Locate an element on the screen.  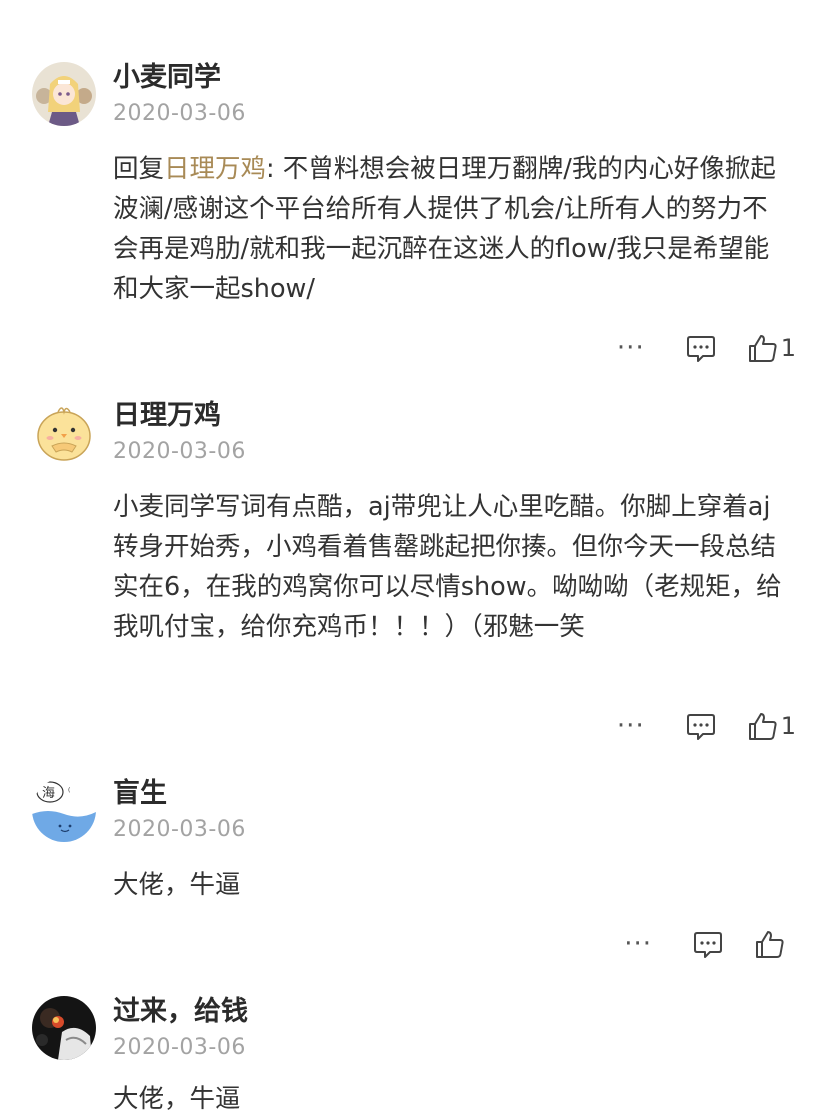
author-name: 过来，给钱 is located at coordinates (180, 1012).